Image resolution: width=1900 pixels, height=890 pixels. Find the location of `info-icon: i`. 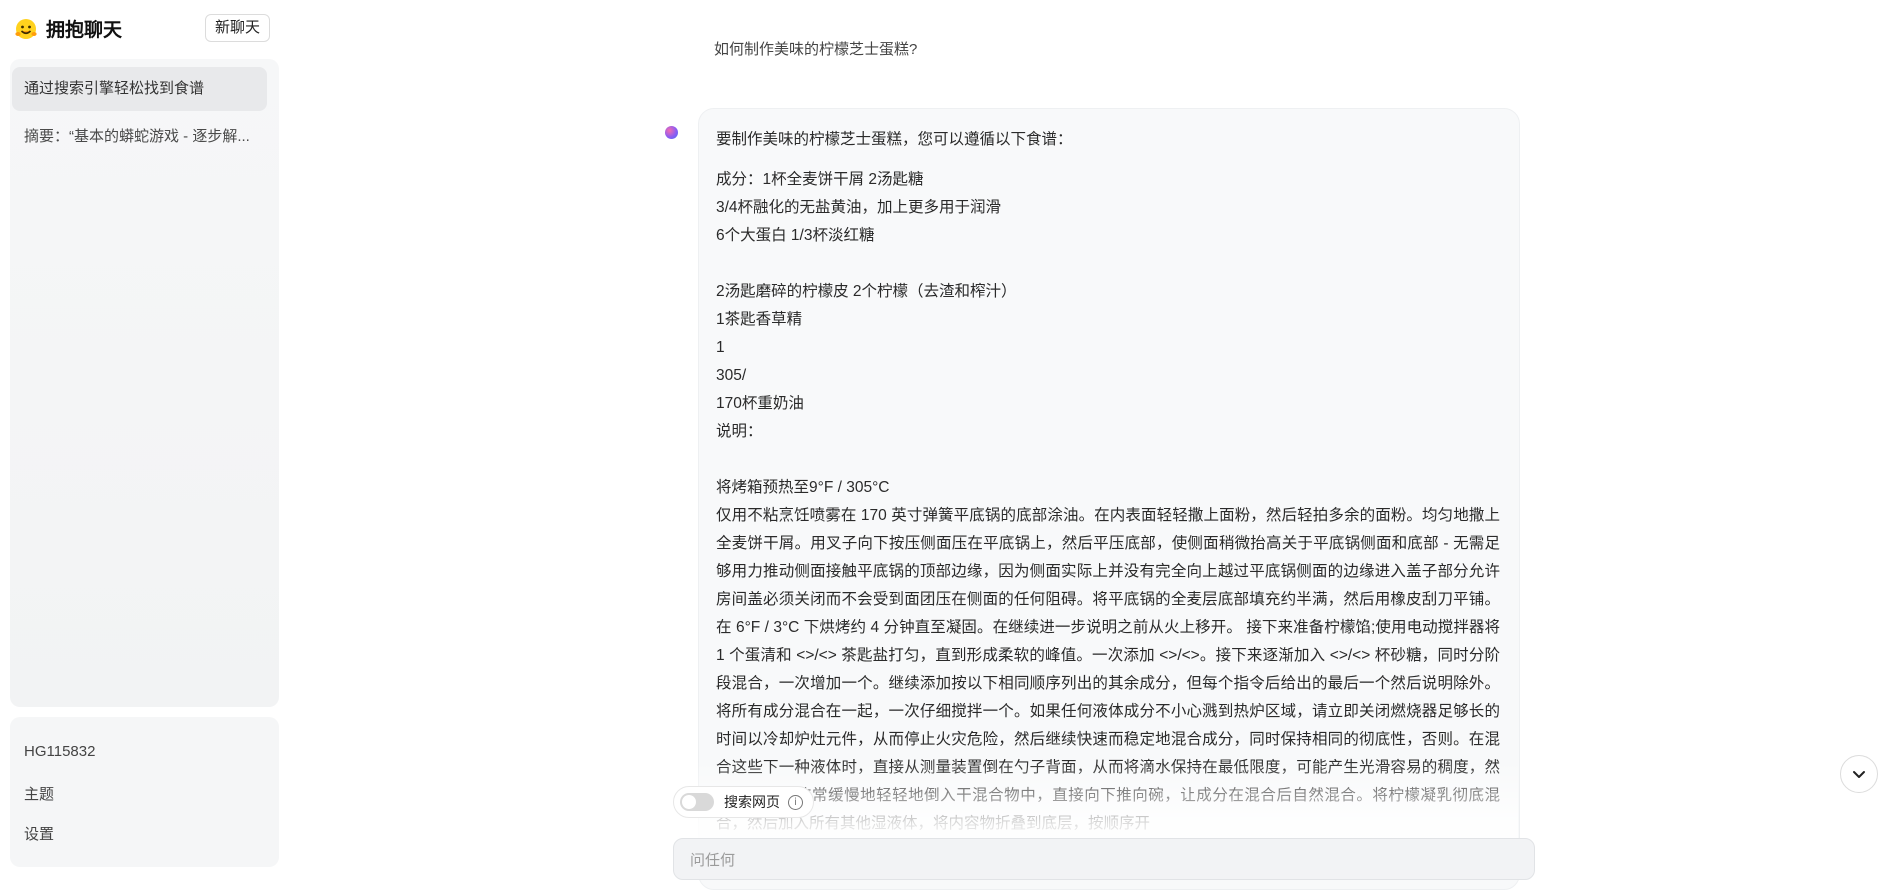

info-icon: i is located at coordinates (795, 802).